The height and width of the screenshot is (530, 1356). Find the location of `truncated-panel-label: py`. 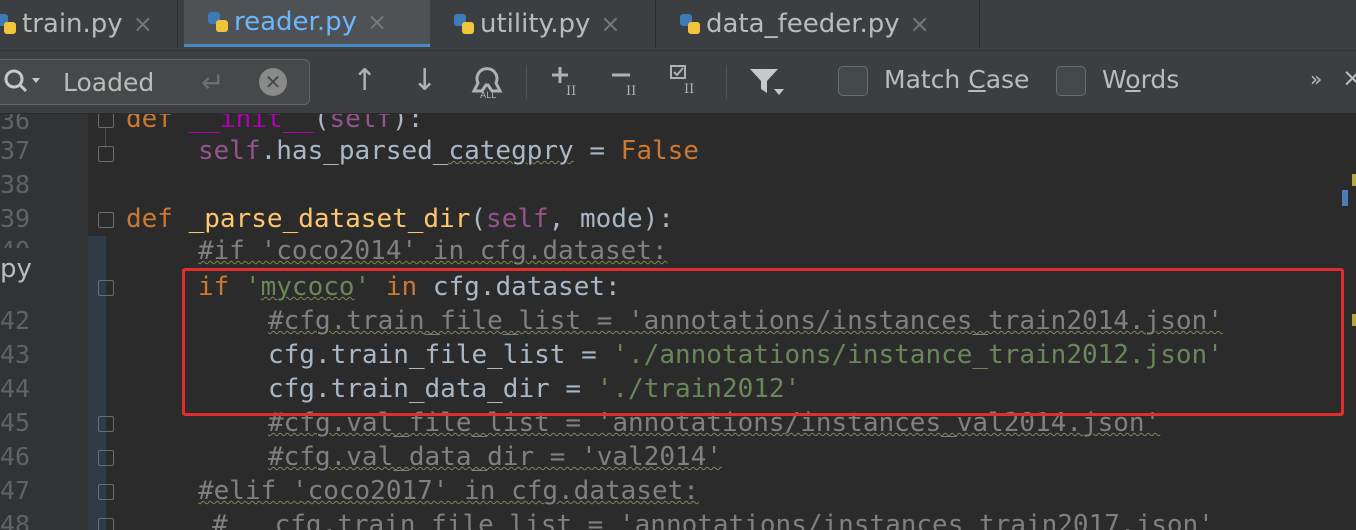

truncated-panel-label: py is located at coordinates (16, 269).